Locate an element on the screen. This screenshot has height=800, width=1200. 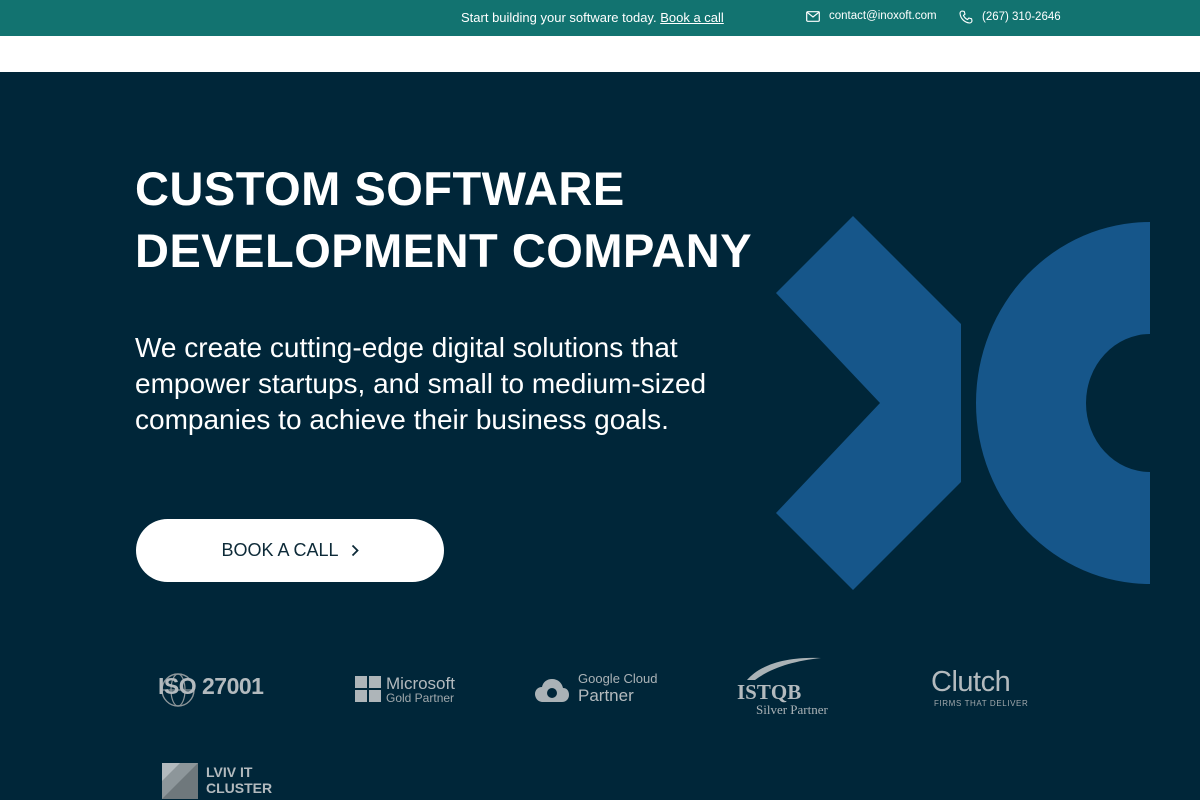
chevron-right-icon is located at coordinates (355, 550).